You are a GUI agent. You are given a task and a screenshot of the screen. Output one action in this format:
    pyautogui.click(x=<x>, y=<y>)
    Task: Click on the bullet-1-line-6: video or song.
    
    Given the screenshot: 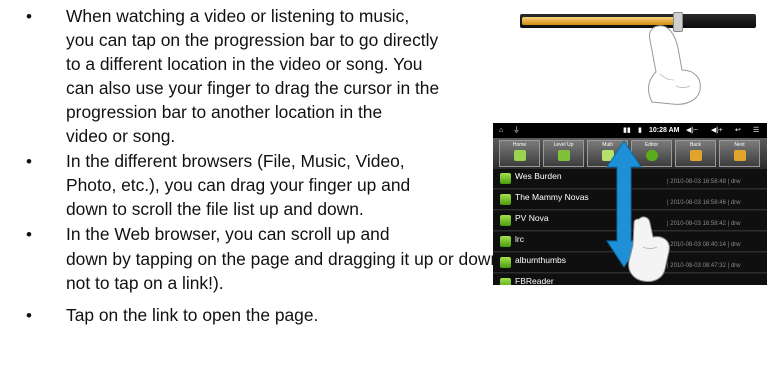 What is the action you would take?
    pyautogui.click(x=121, y=136)
    